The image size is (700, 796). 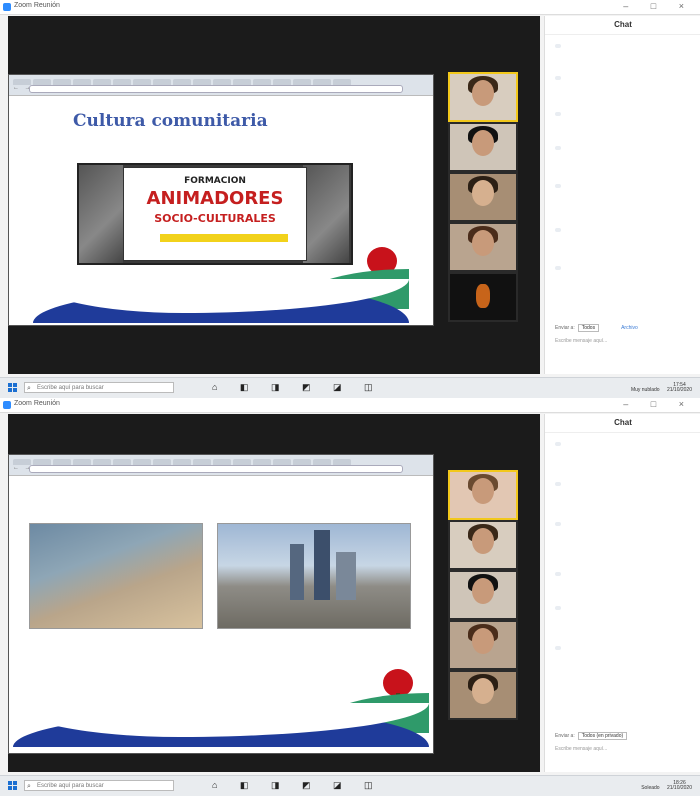 What do you see at coordinates (650, 788) in the screenshot?
I see `weather-text: Soleado` at bounding box center [650, 788].